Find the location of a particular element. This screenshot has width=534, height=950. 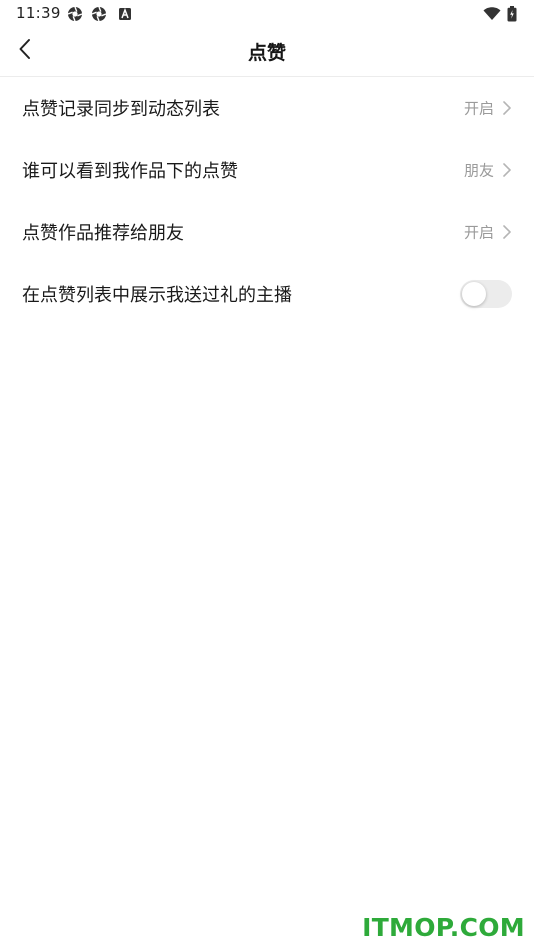

battery-icon is located at coordinates (512, 14).